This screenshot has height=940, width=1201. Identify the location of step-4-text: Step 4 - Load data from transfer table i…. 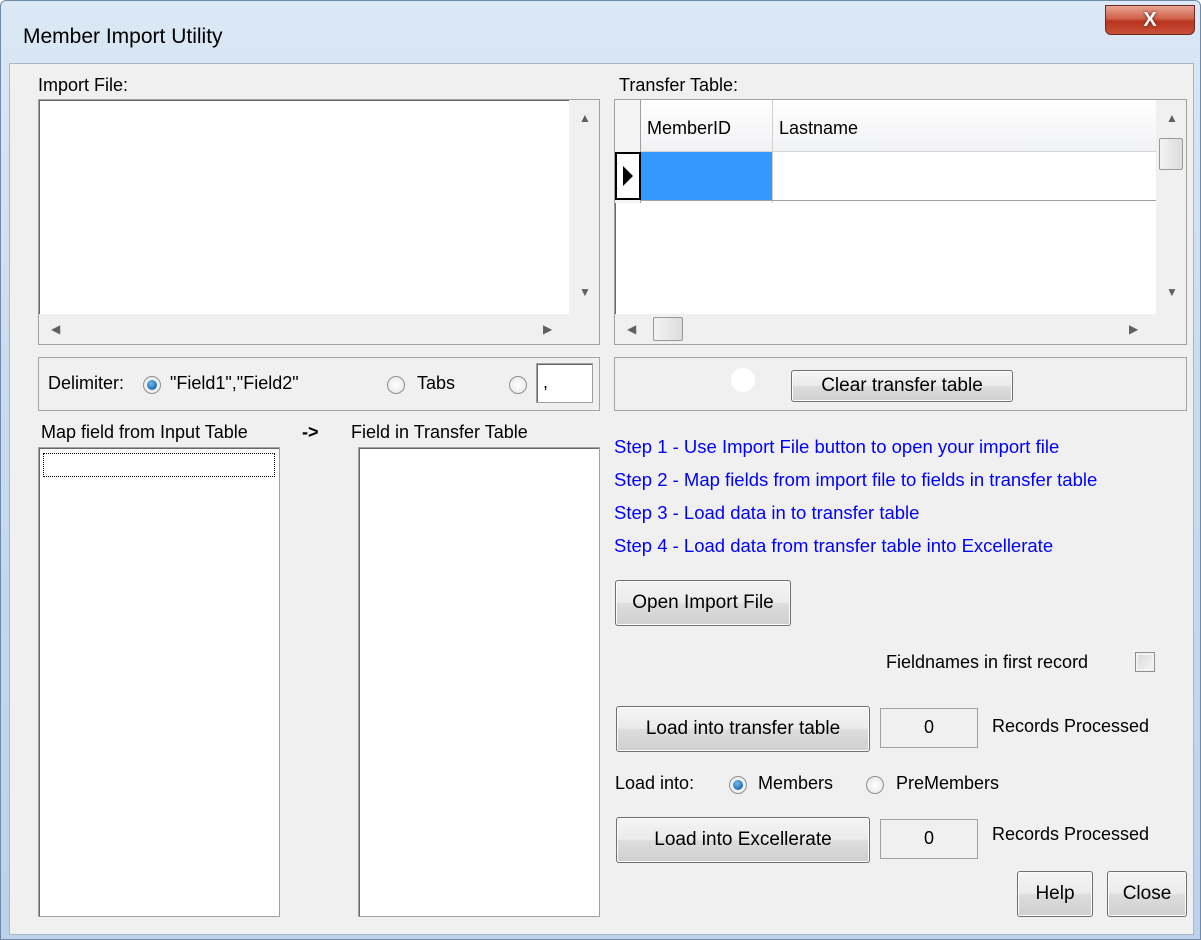
(834, 545).